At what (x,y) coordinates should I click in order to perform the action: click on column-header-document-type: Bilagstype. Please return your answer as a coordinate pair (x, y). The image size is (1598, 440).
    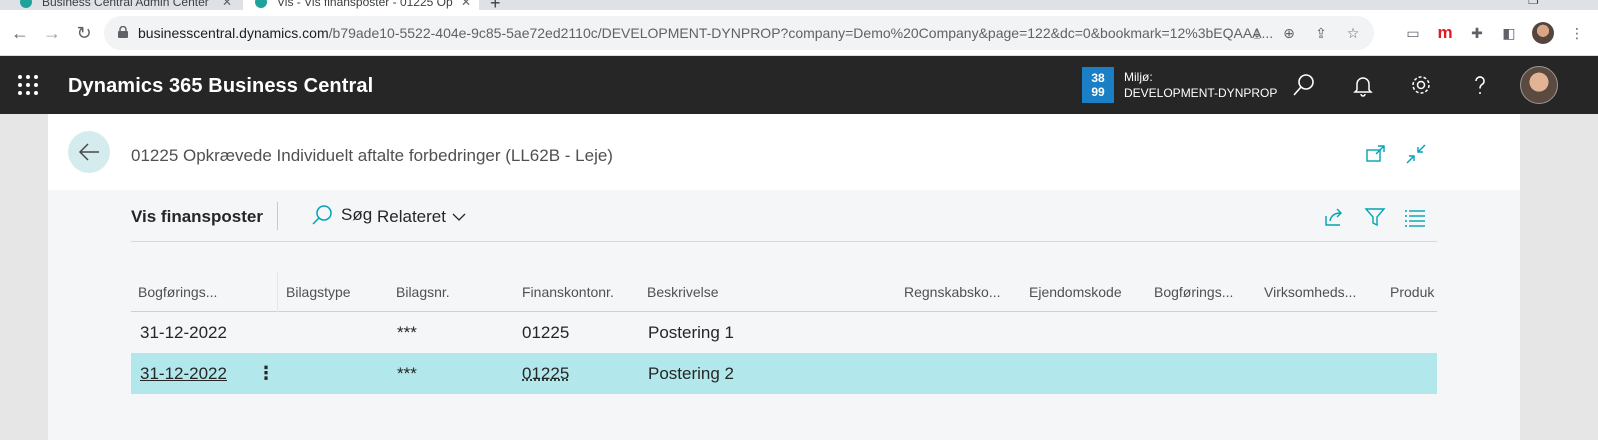
    Looking at the image, I should click on (318, 292).